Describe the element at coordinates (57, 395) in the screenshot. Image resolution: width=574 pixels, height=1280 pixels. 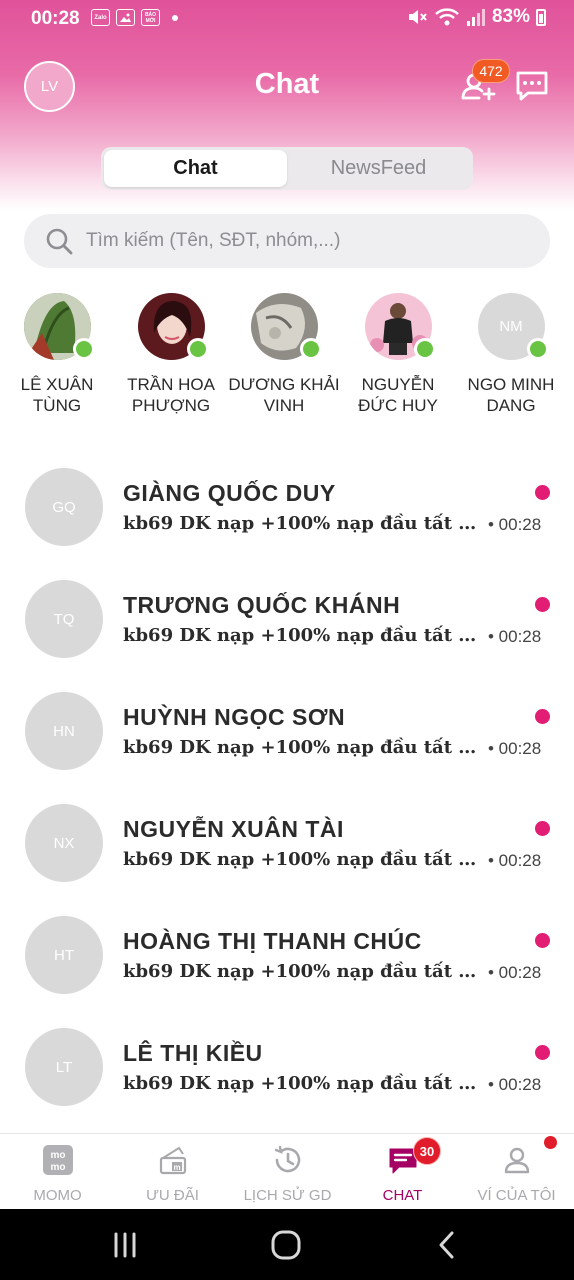
I see `friend-name: LÊ XUÂN TÙNG` at that location.